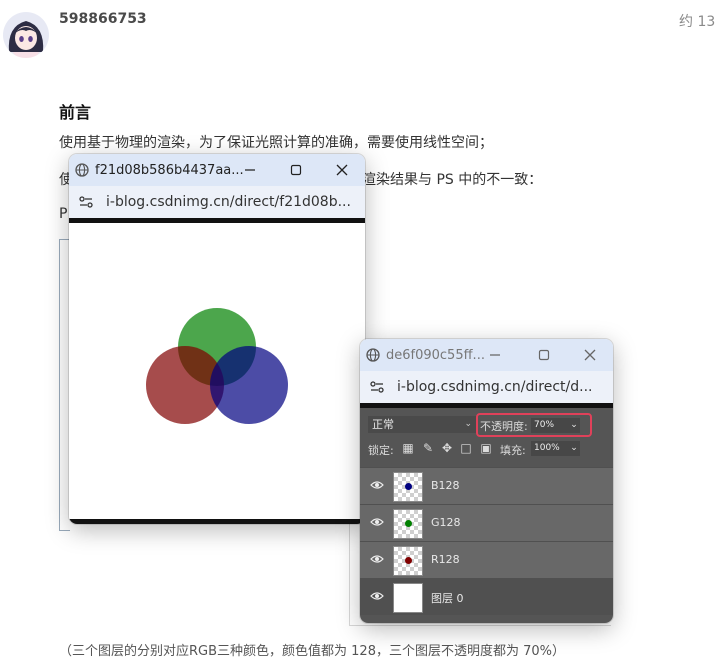 The image size is (721, 659). I want to click on paragraph-1: 使用基于物理的渲染，为了保证光照计算的准确，需要使用线性空间；, so click(276, 143).